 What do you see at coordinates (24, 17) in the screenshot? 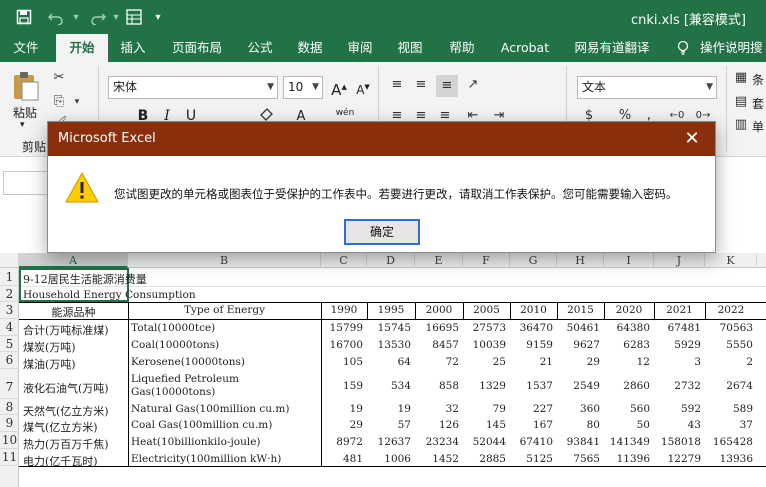
I see `save-icon` at bounding box center [24, 17].